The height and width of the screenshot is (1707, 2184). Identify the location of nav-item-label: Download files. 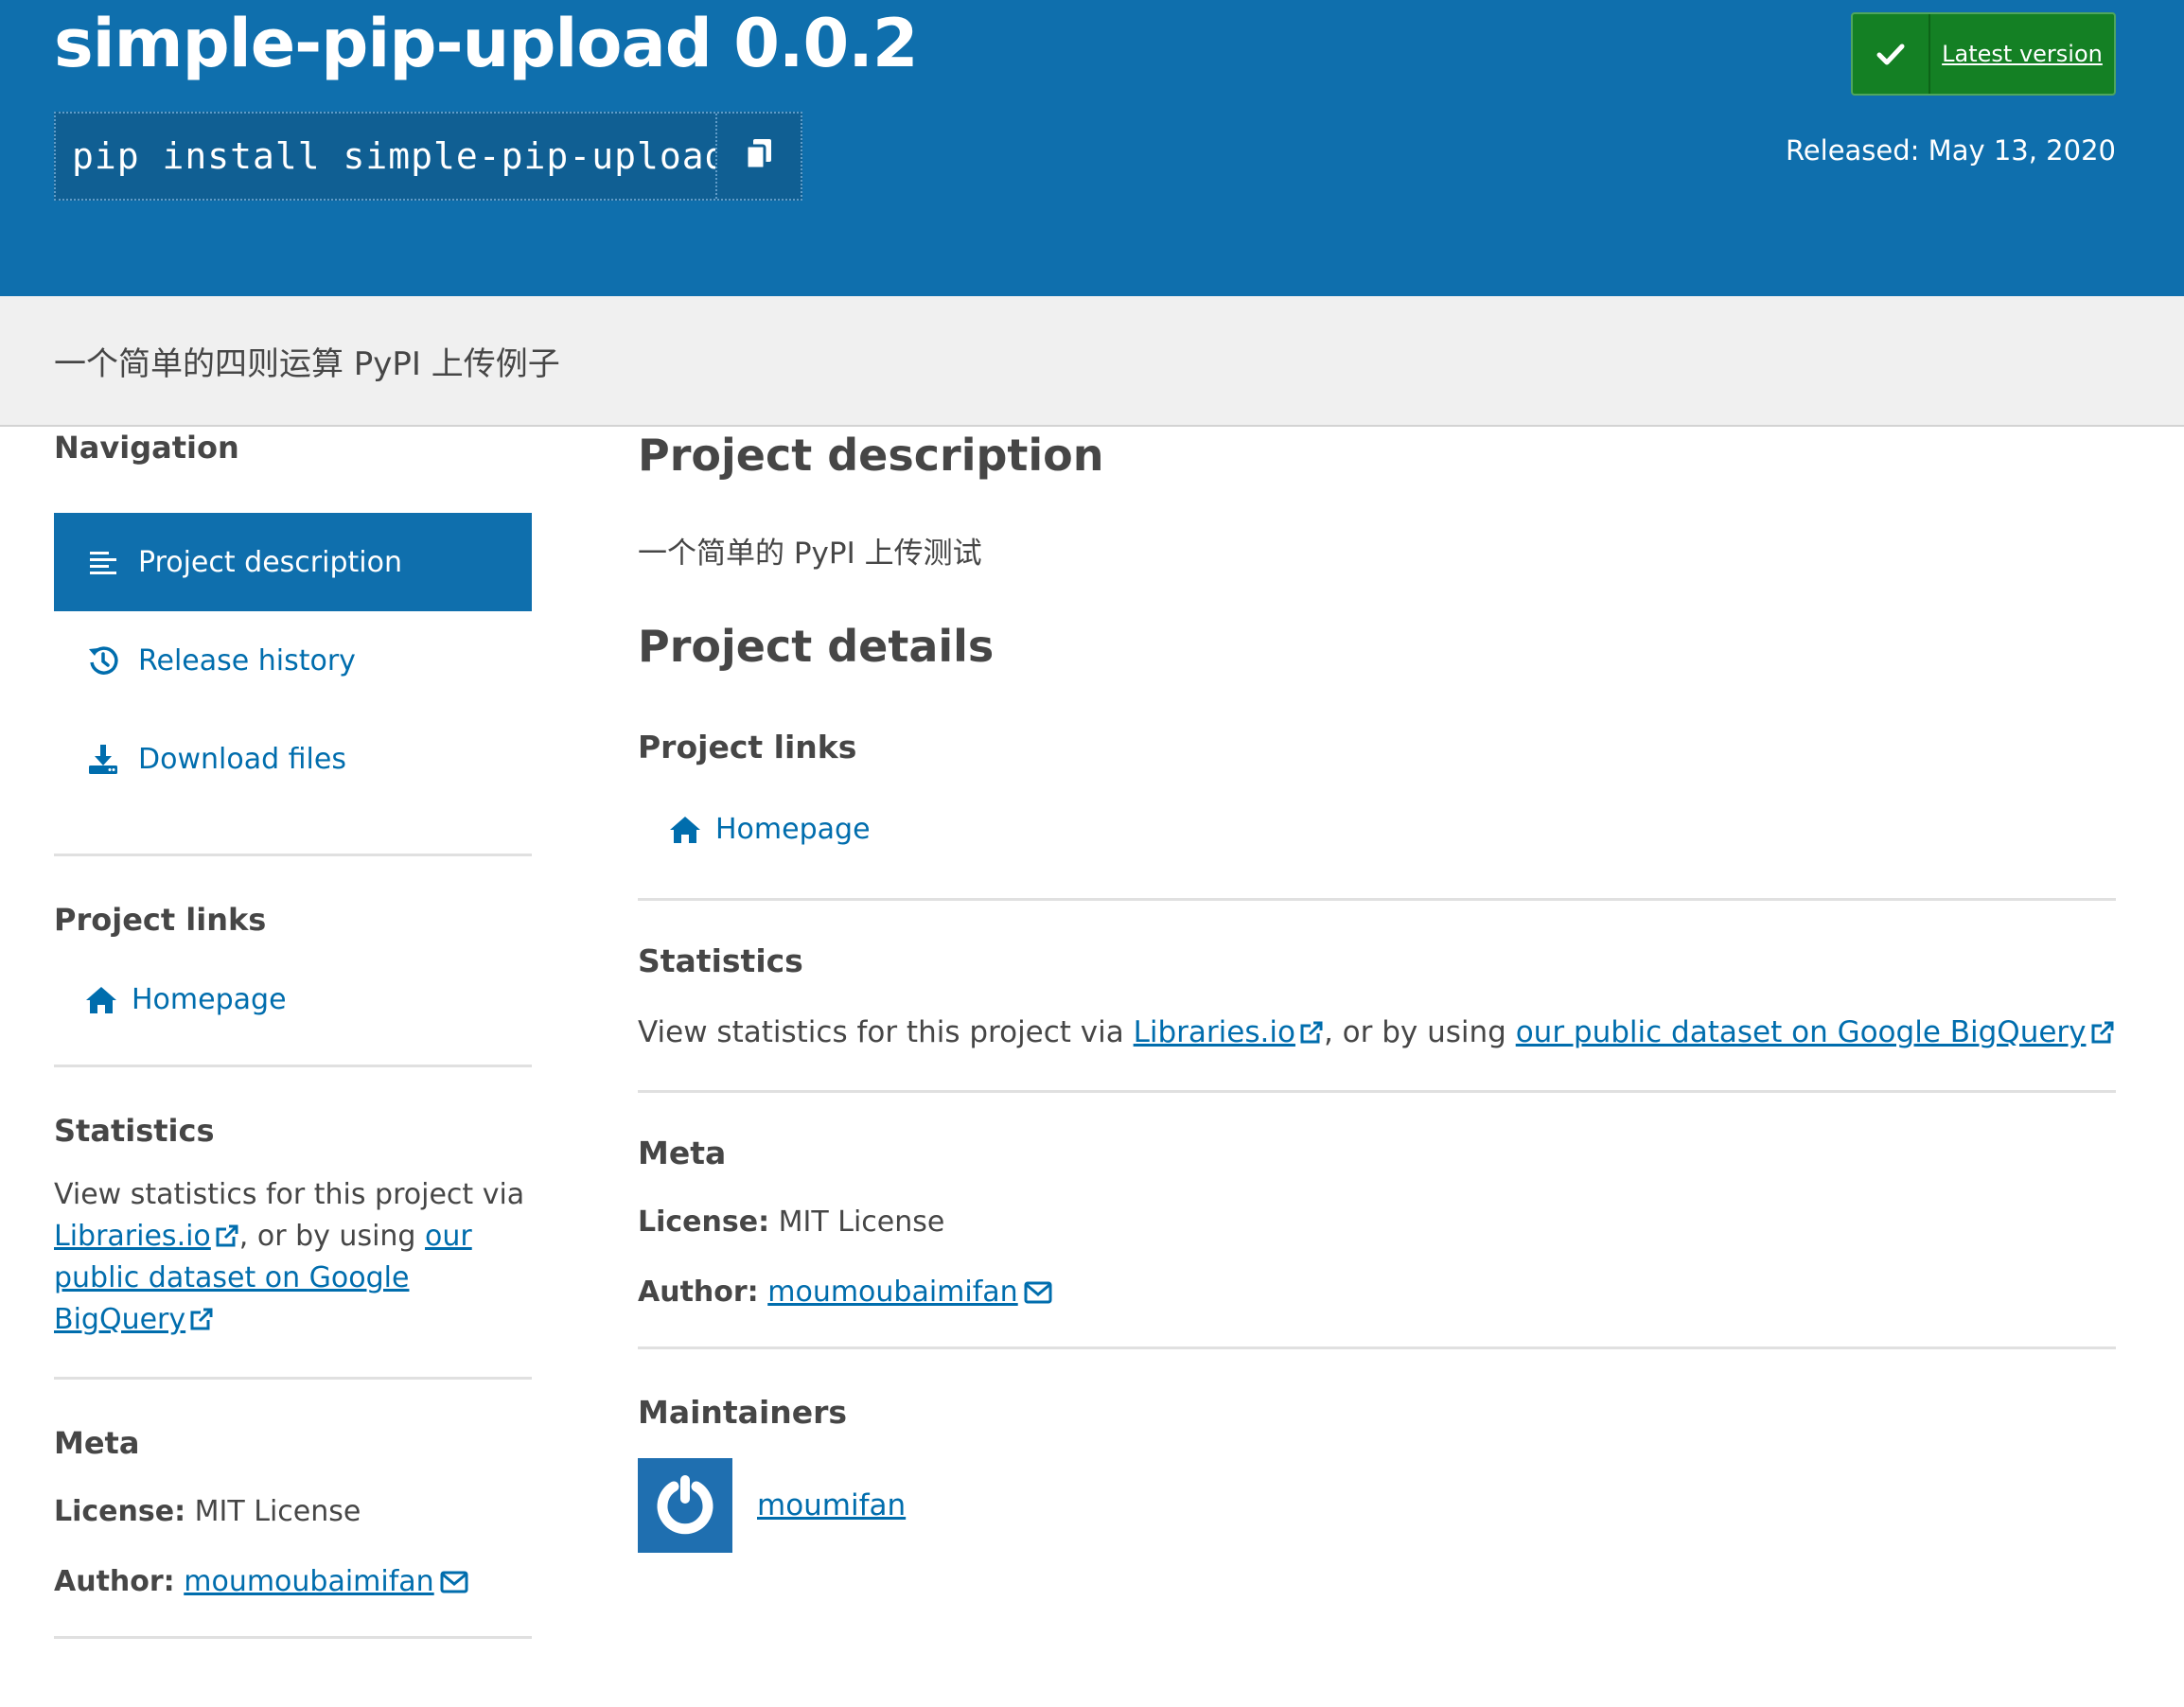
(242, 759).